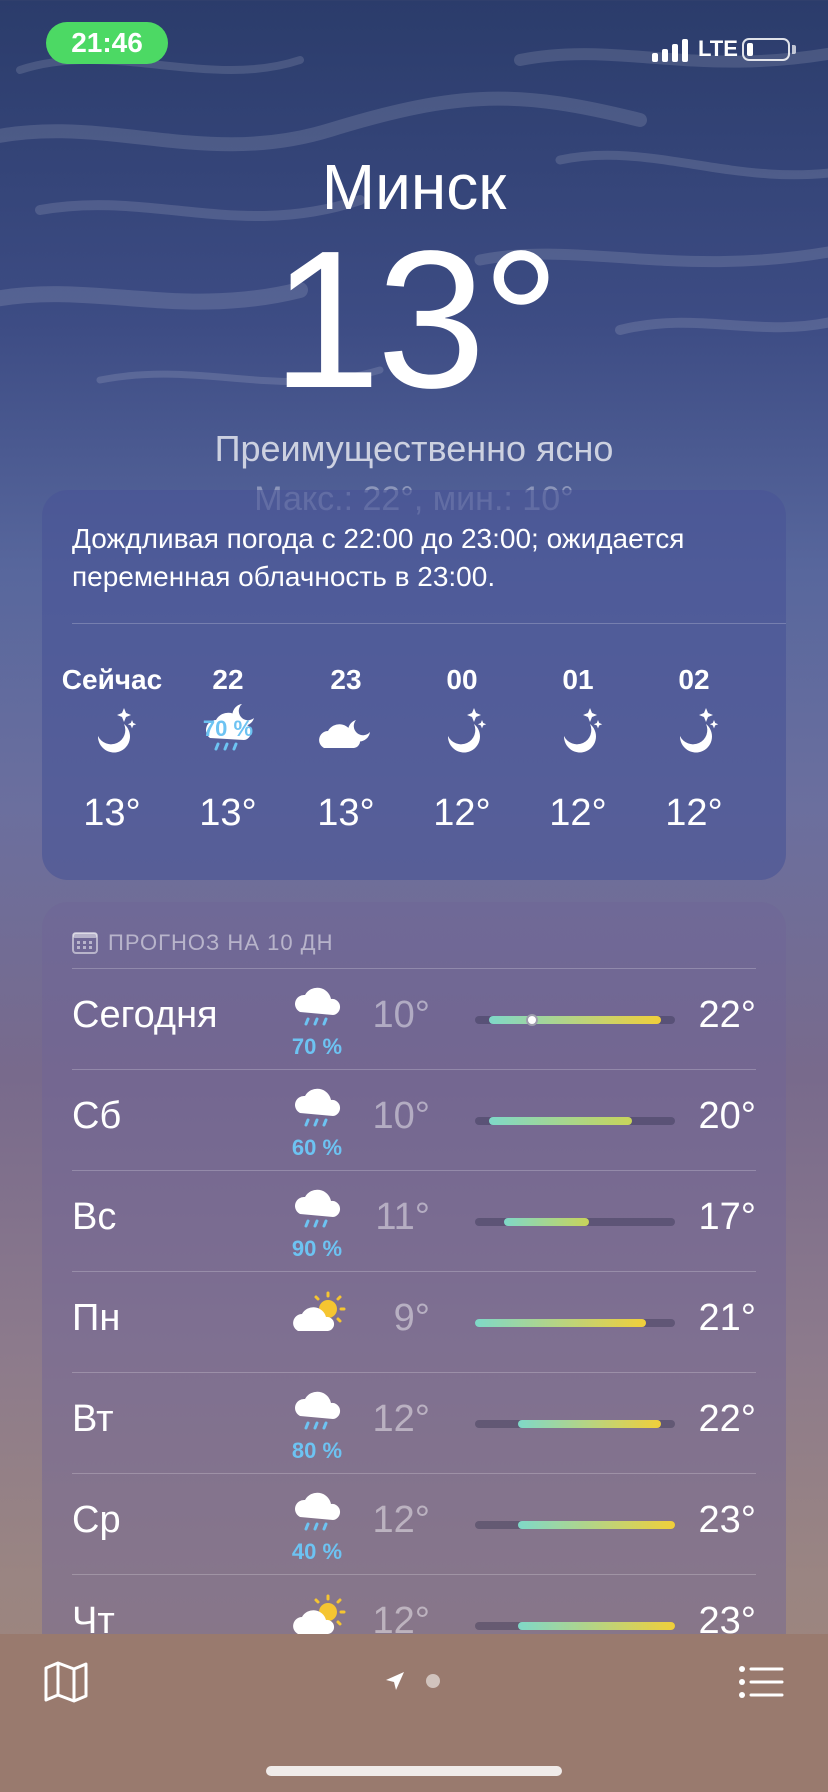  I want to click on daily-row: Сб 60 % 10° 20°, so click(414, 1119).